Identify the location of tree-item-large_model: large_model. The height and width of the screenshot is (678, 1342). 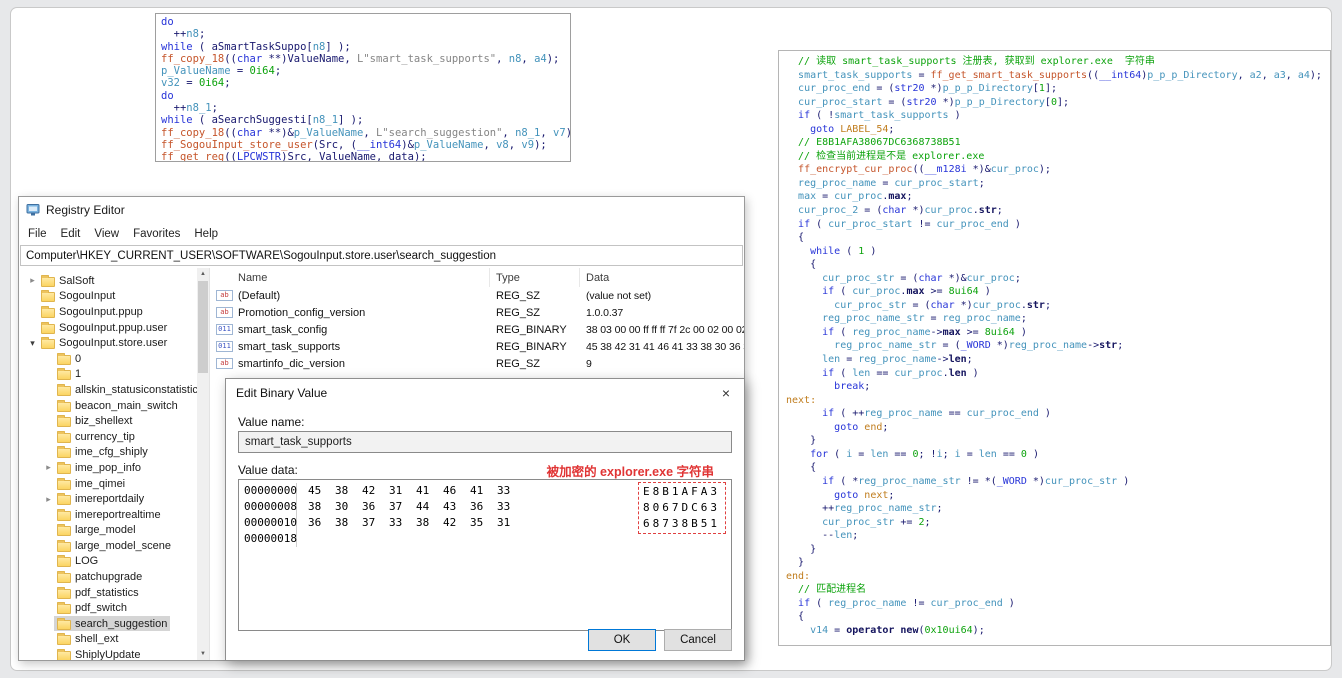
(108, 531).